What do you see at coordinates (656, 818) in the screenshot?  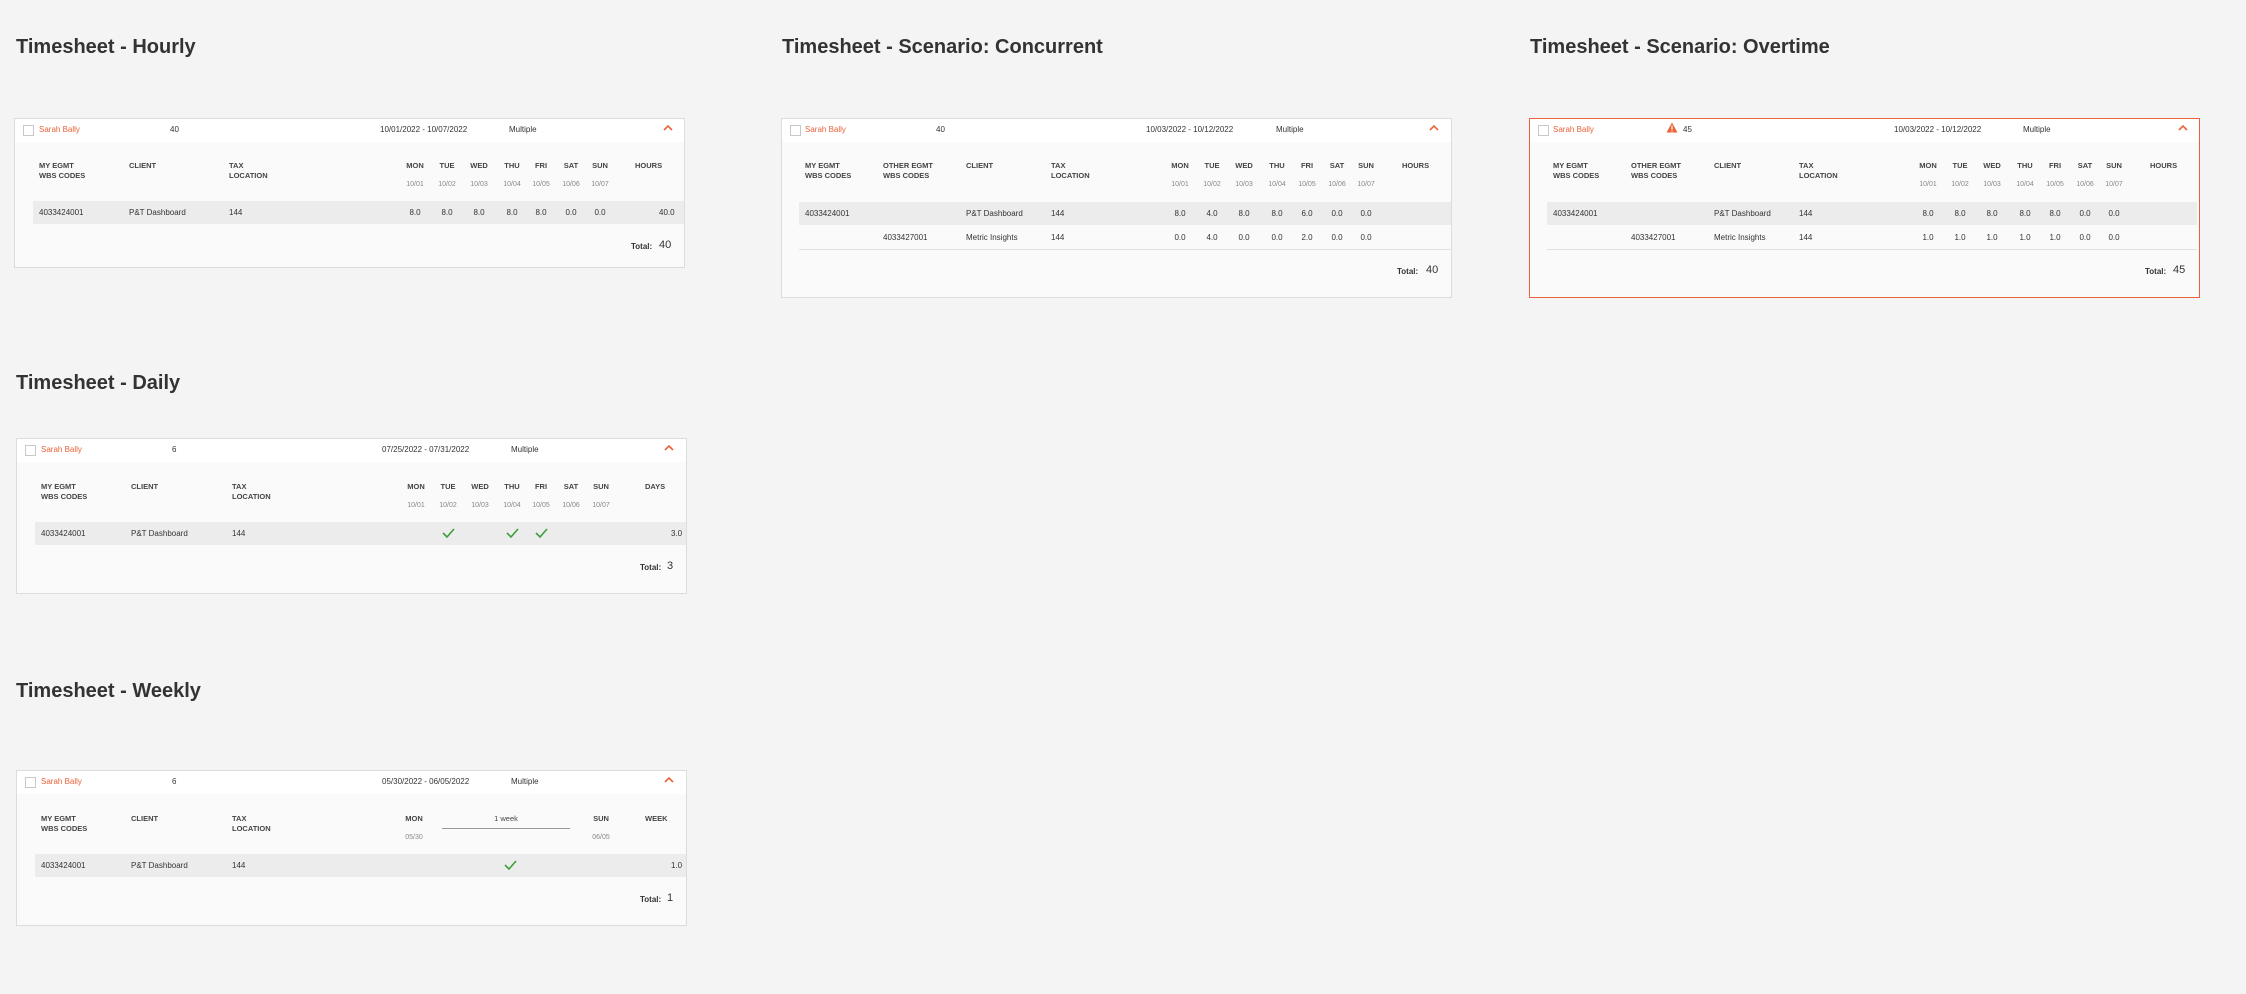 I see `col-week: WEEK` at bounding box center [656, 818].